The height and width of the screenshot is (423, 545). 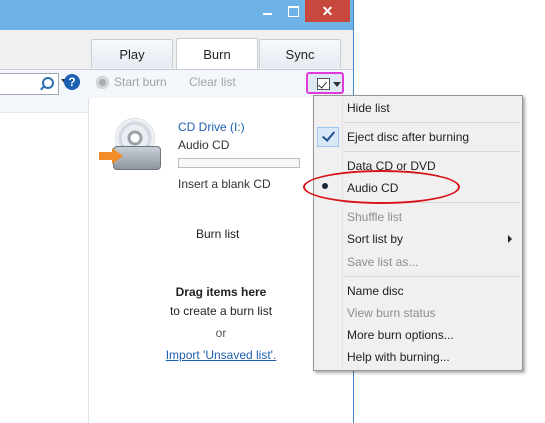 What do you see at coordinates (239, 163) in the screenshot?
I see `capacity-bar` at bounding box center [239, 163].